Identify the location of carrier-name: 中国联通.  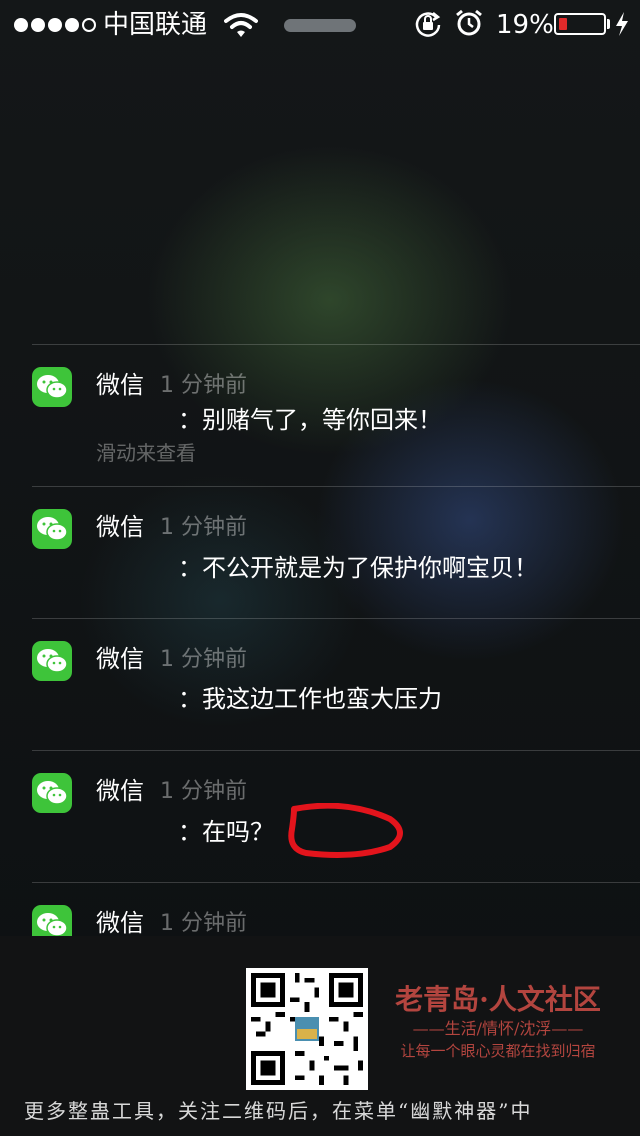
(155, 25).